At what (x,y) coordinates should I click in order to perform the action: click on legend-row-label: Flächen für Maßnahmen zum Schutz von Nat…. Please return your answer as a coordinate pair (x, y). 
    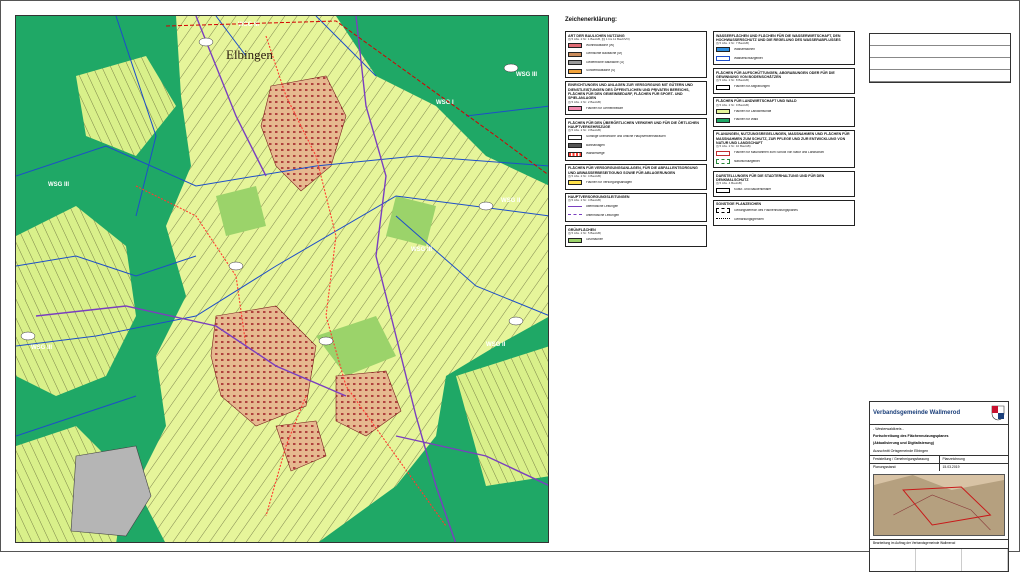
    Looking at the image, I should click on (779, 153).